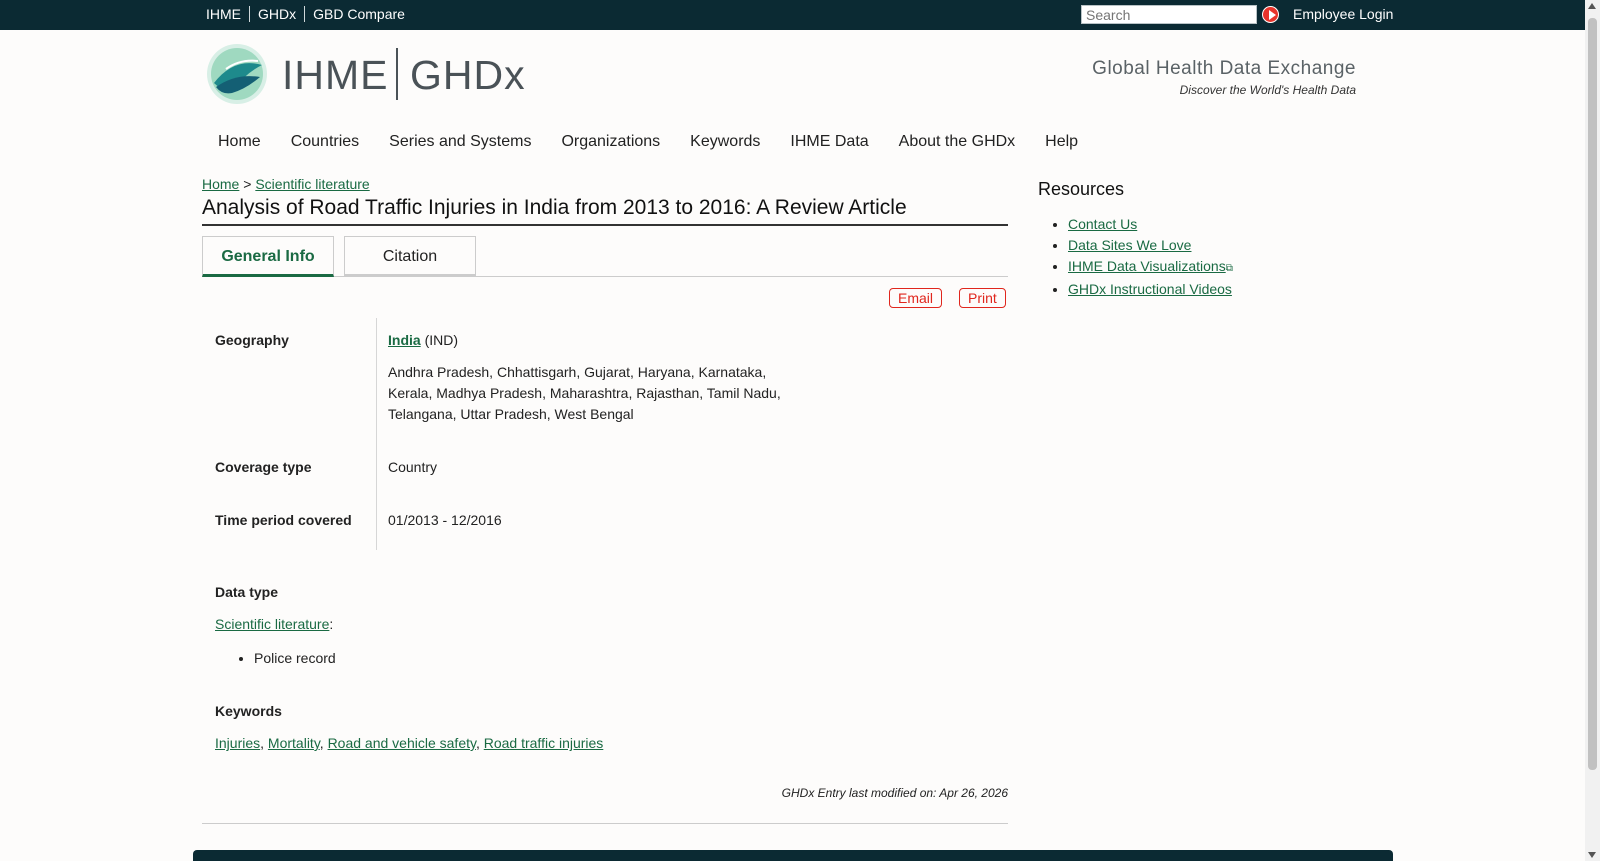 This screenshot has width=1600, height=861. Describe the element at coordinates (312, 184) in the screenshot. I see `breadcrumb-section: Scientific literature` at that location.